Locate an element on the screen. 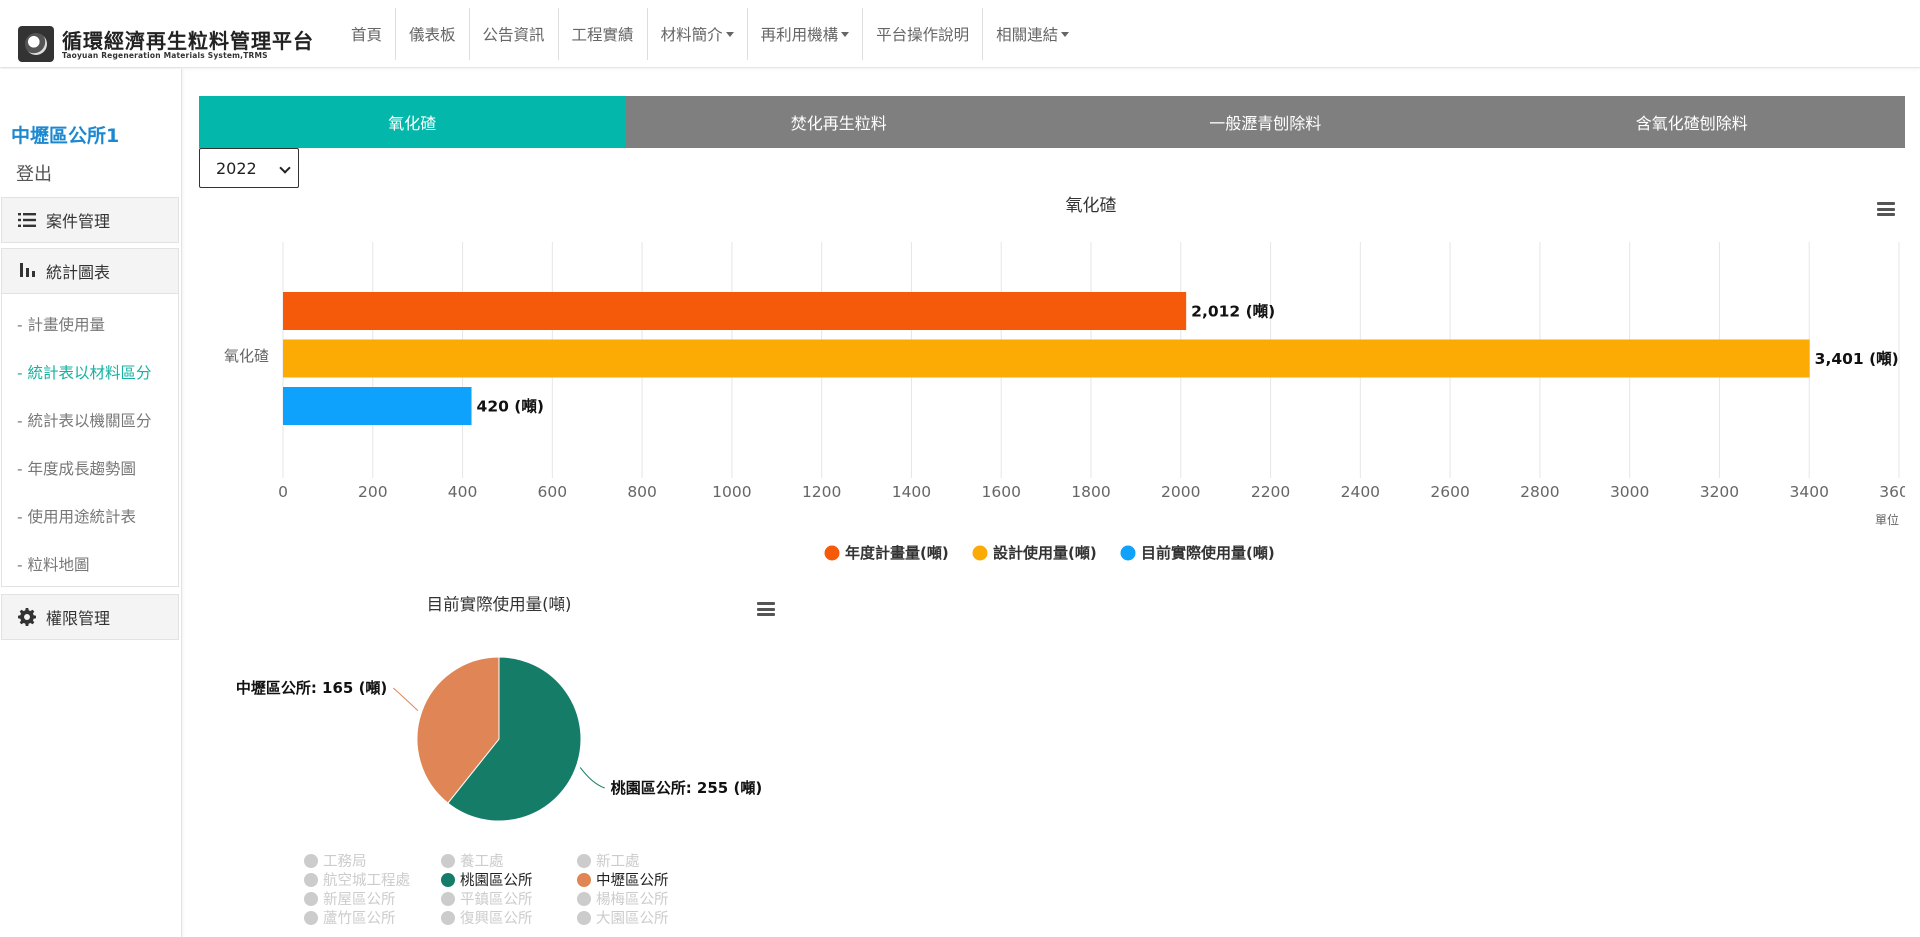  pie-connector is located at coordinates (592, 778).